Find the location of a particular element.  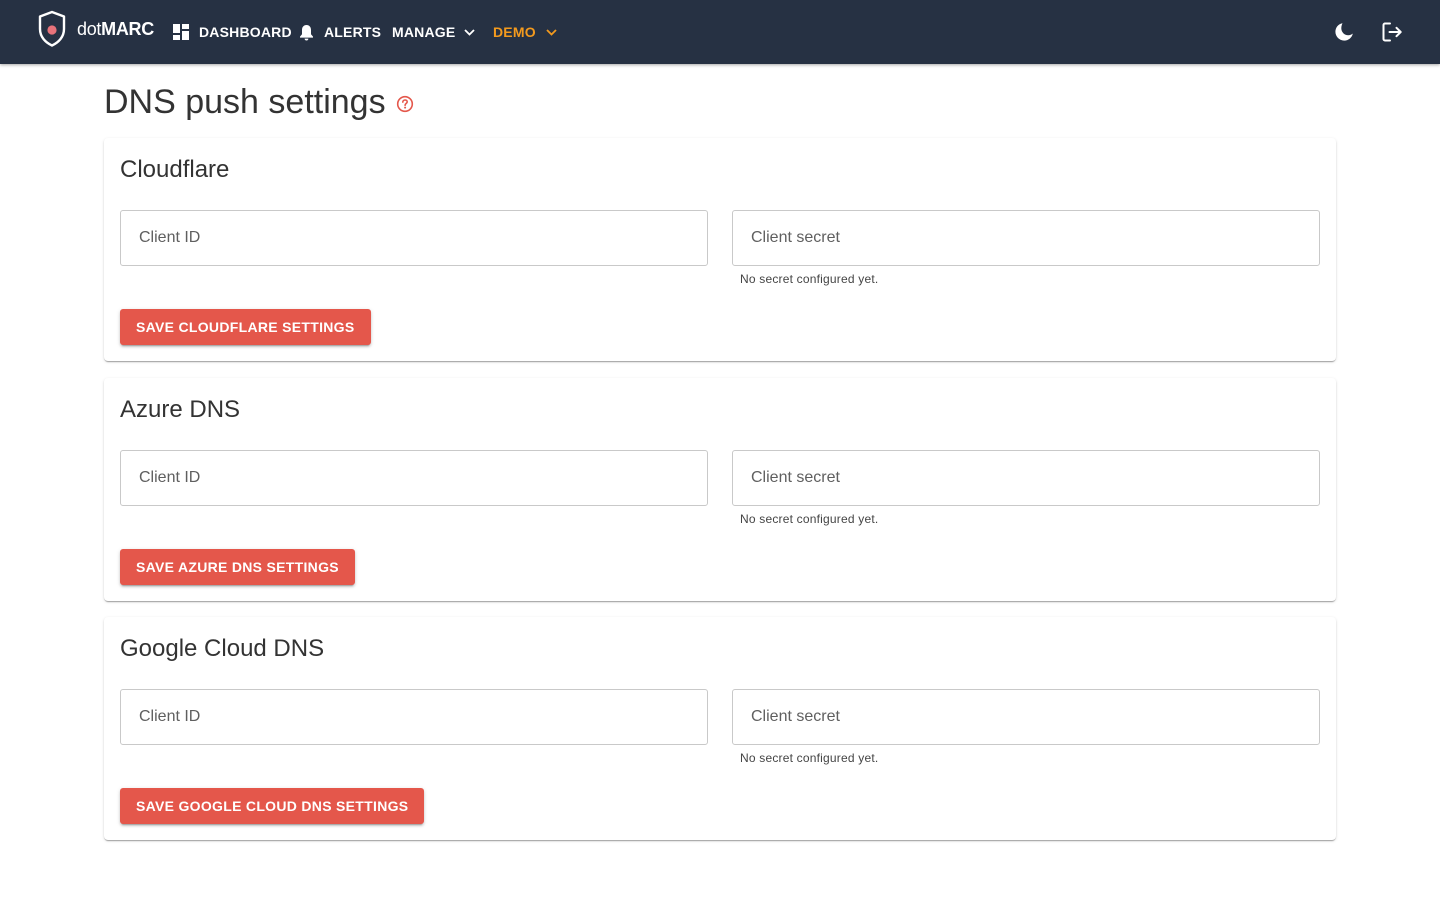

save-azure-dns-settings-button: SAVE AZURE DNS SETTINGS is located at coordinates (237, 567).